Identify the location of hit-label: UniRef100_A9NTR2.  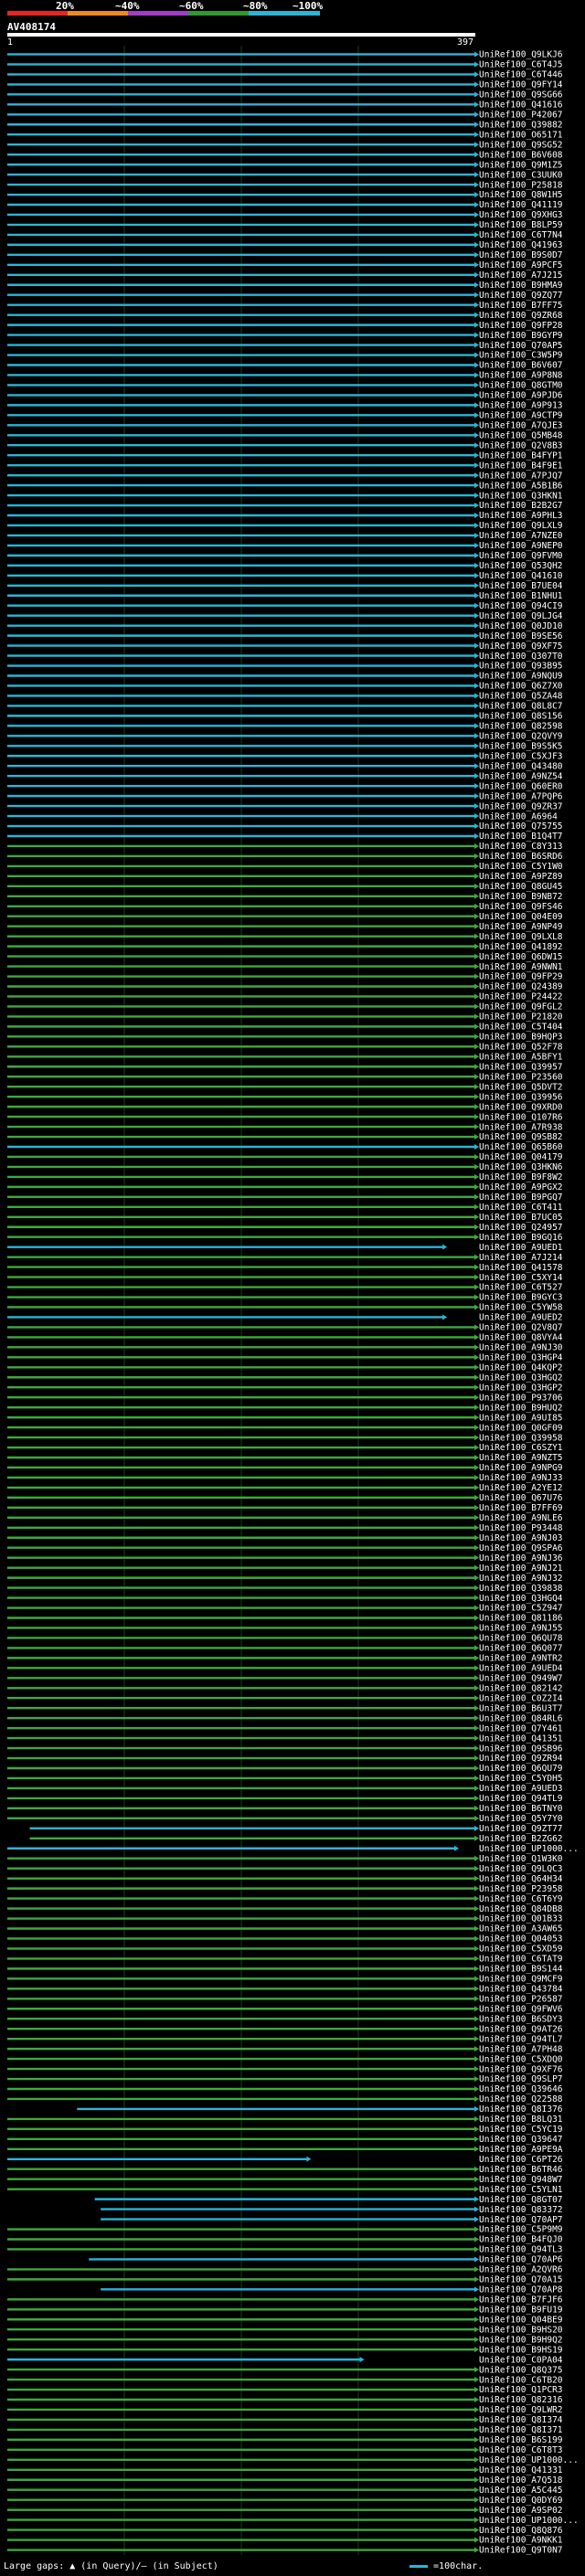
(521, 1659).